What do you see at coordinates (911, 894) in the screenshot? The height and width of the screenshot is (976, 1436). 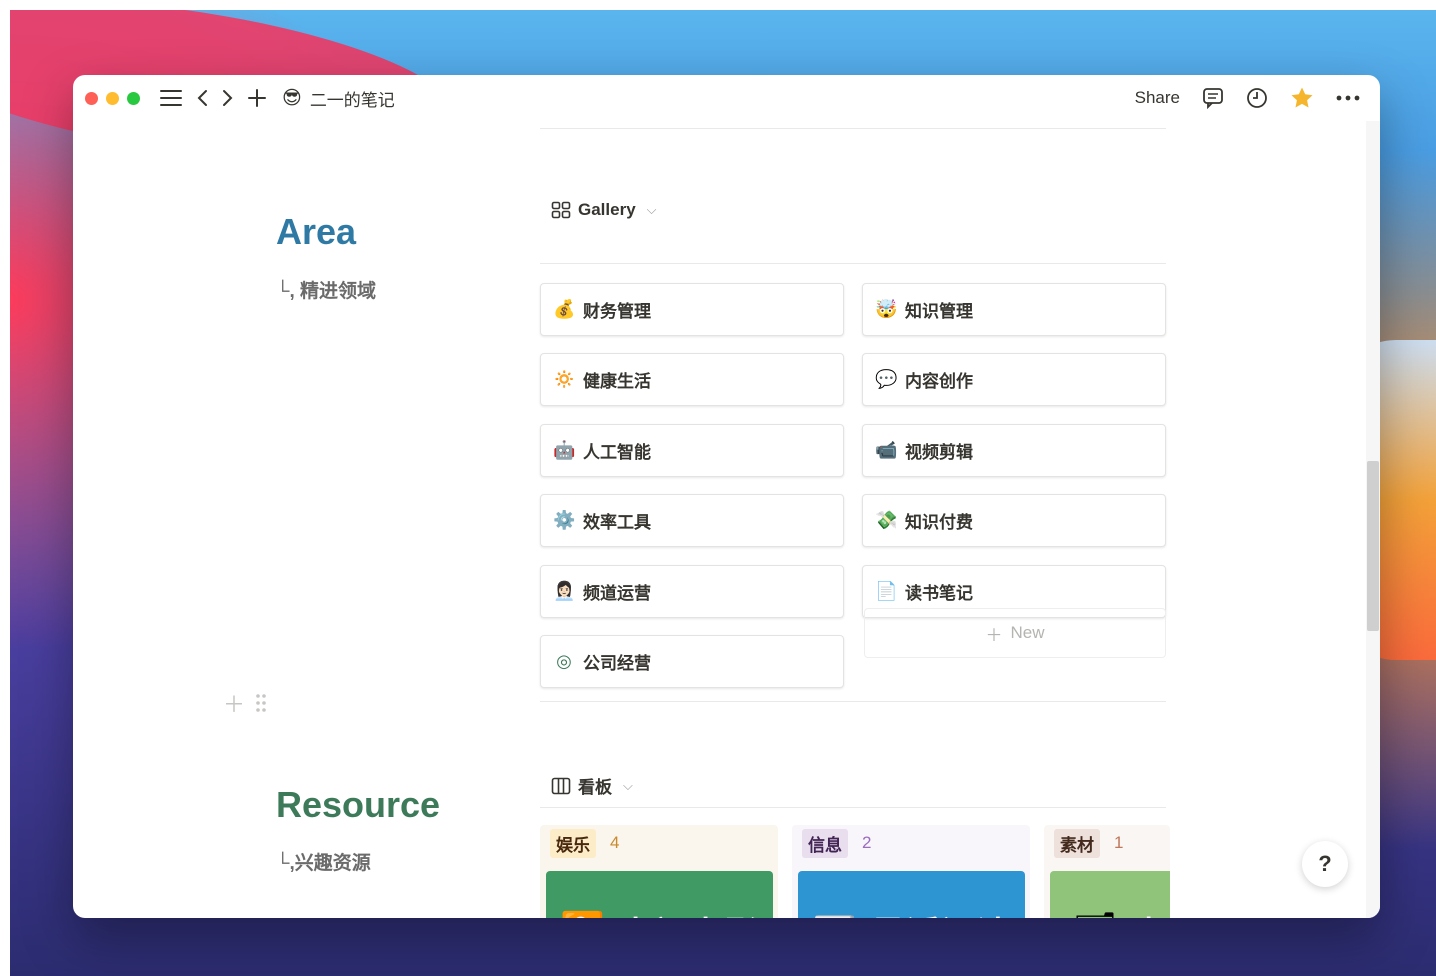 I see `board-card-cover: 📰 最近阅读` at bounding box center [911, 894].